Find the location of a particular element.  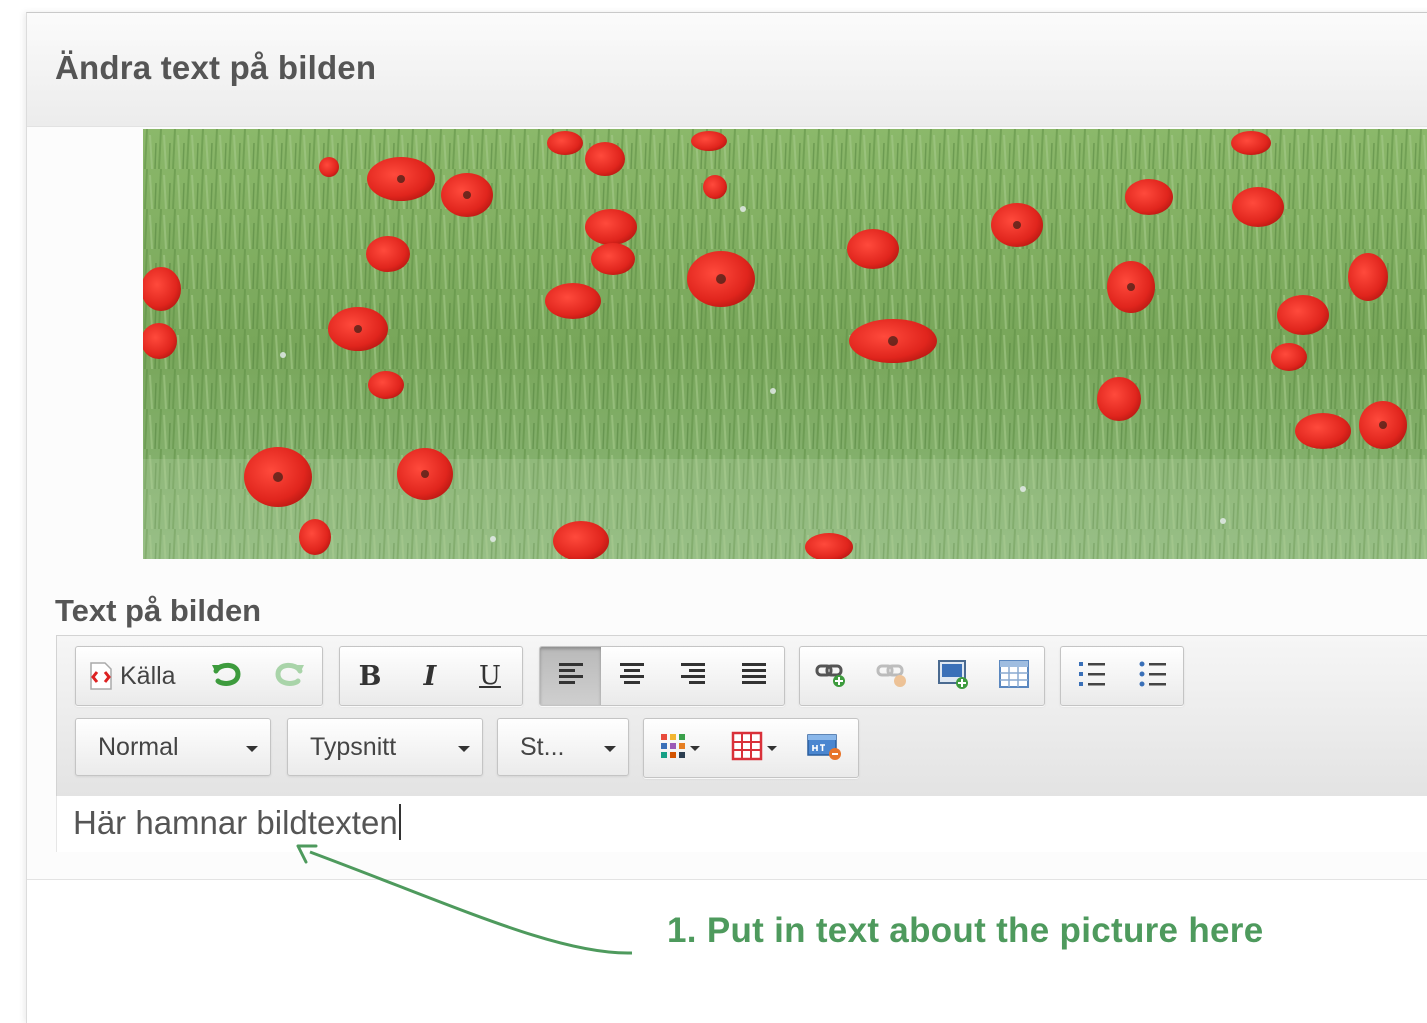

annotation-text: 1. Put in text about the picture here is located at coordinates (965, 930).